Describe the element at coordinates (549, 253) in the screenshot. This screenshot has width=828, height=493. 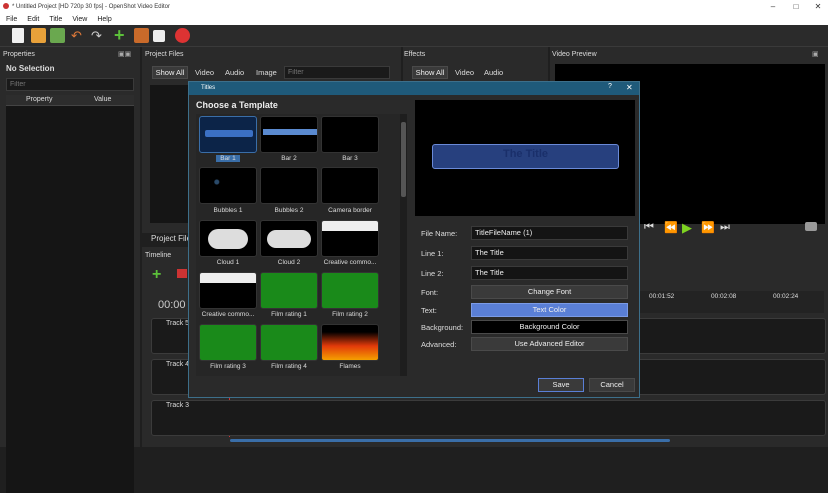
I see `line1-input: The Title` at that location.